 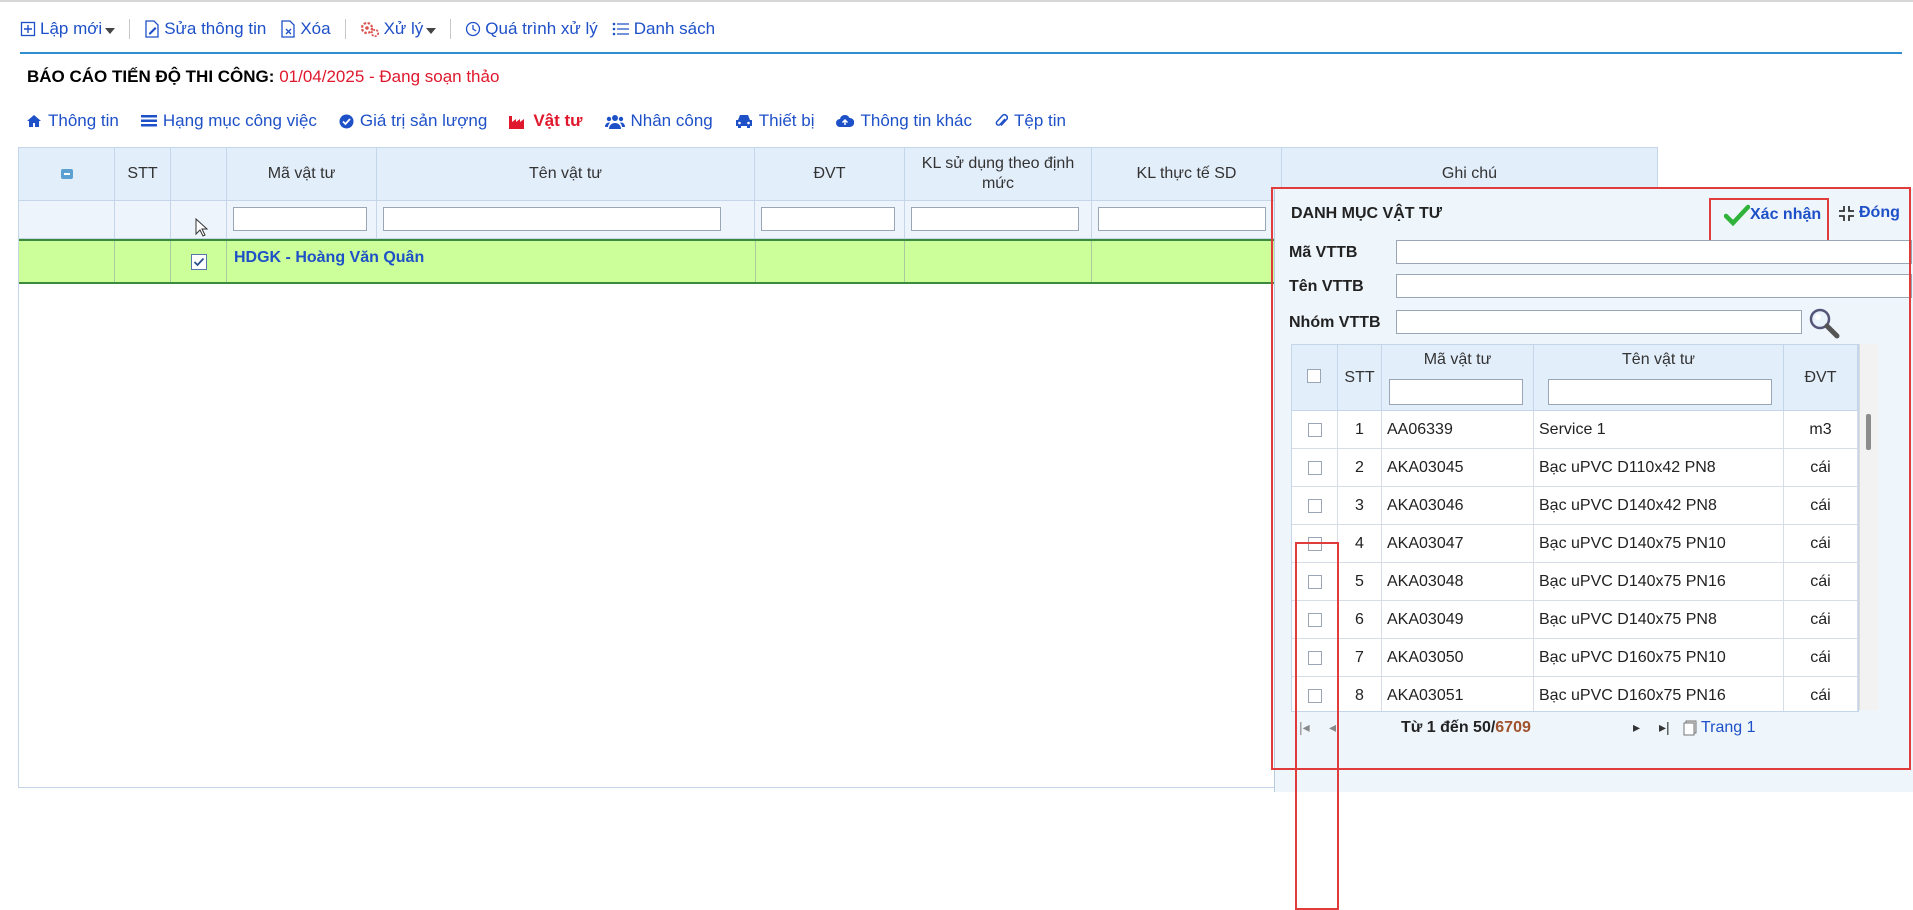 What do you see at coordinates (1359, 543) in the screenshot?
I see `row-stt-text: 4` at bounding box center [1359, 543].